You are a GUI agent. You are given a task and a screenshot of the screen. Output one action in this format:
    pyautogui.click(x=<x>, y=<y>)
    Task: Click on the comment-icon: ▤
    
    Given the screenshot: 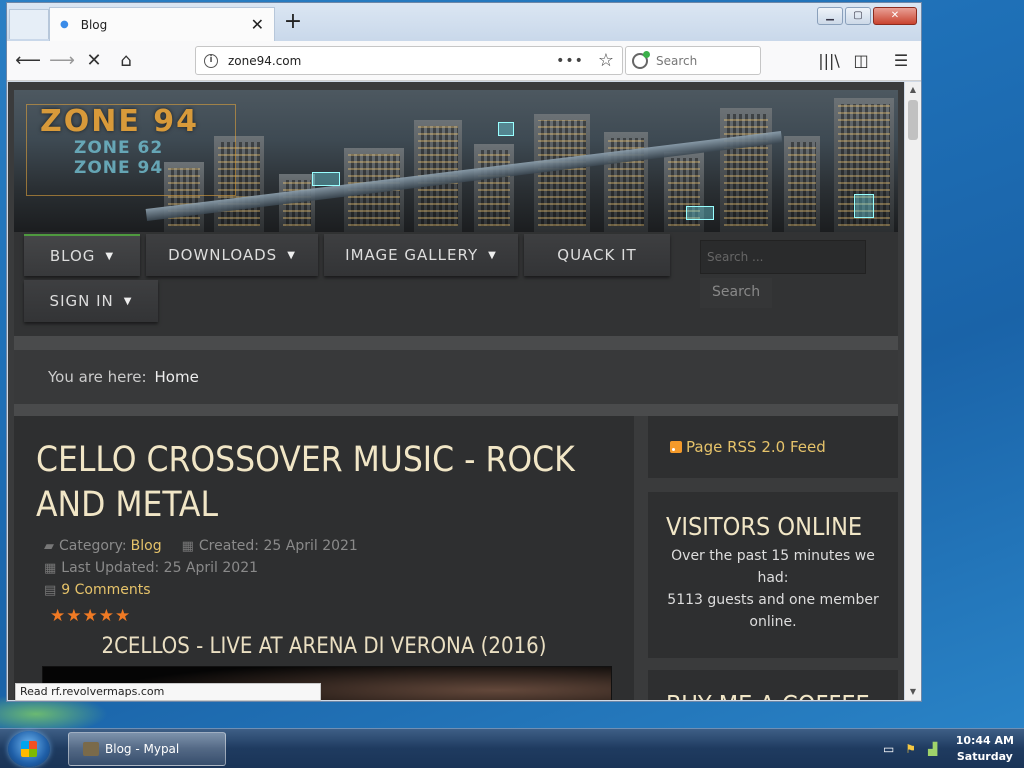 What is the action you would take?
    pyautogui.click(x=50, y=590)
    